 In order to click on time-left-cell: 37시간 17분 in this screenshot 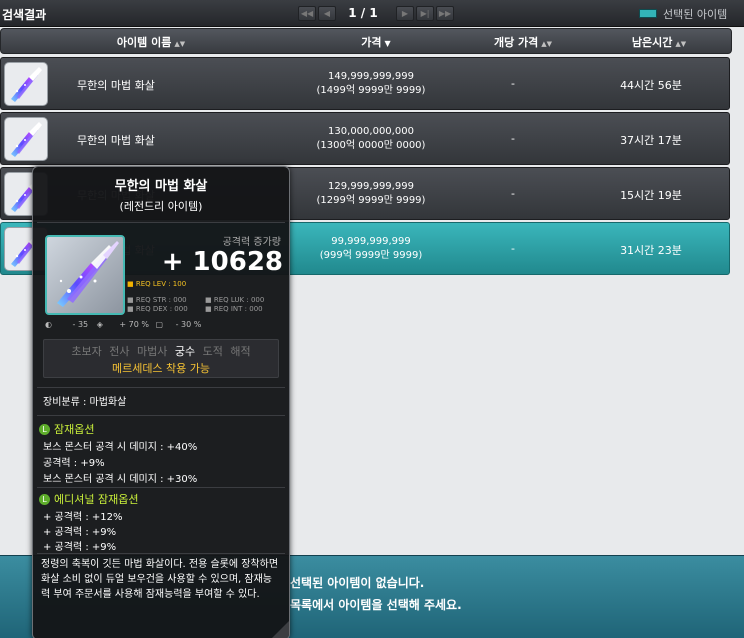, I will do `click(651, 140)`.